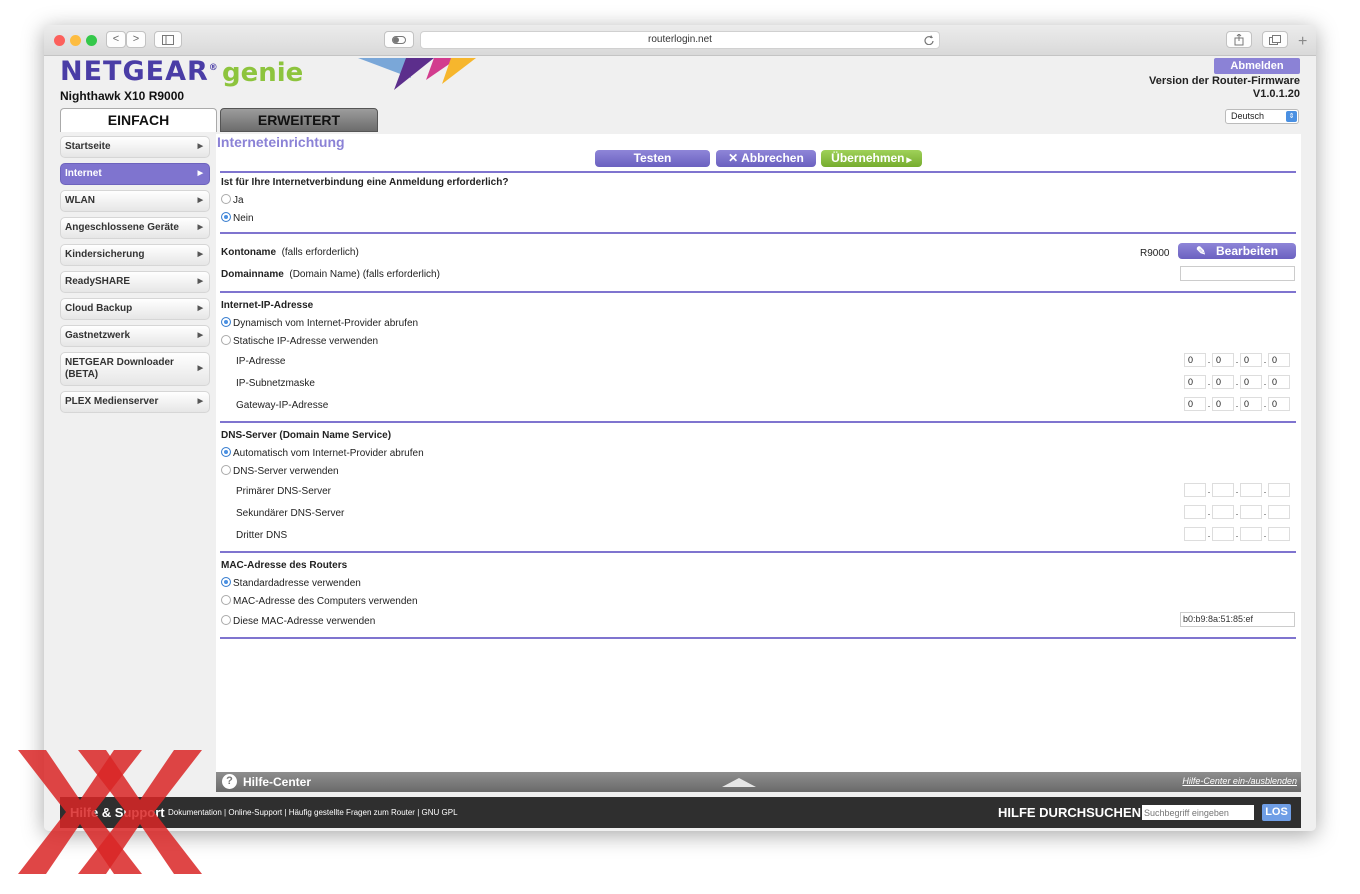 Image resolution: width=1360 pixels, height=894 pixels. What do you see at coordinates (1237, 360) in the screenshot?
I see `ip-address-input: 0.0.0.0` at bounding box center [1237, 360].